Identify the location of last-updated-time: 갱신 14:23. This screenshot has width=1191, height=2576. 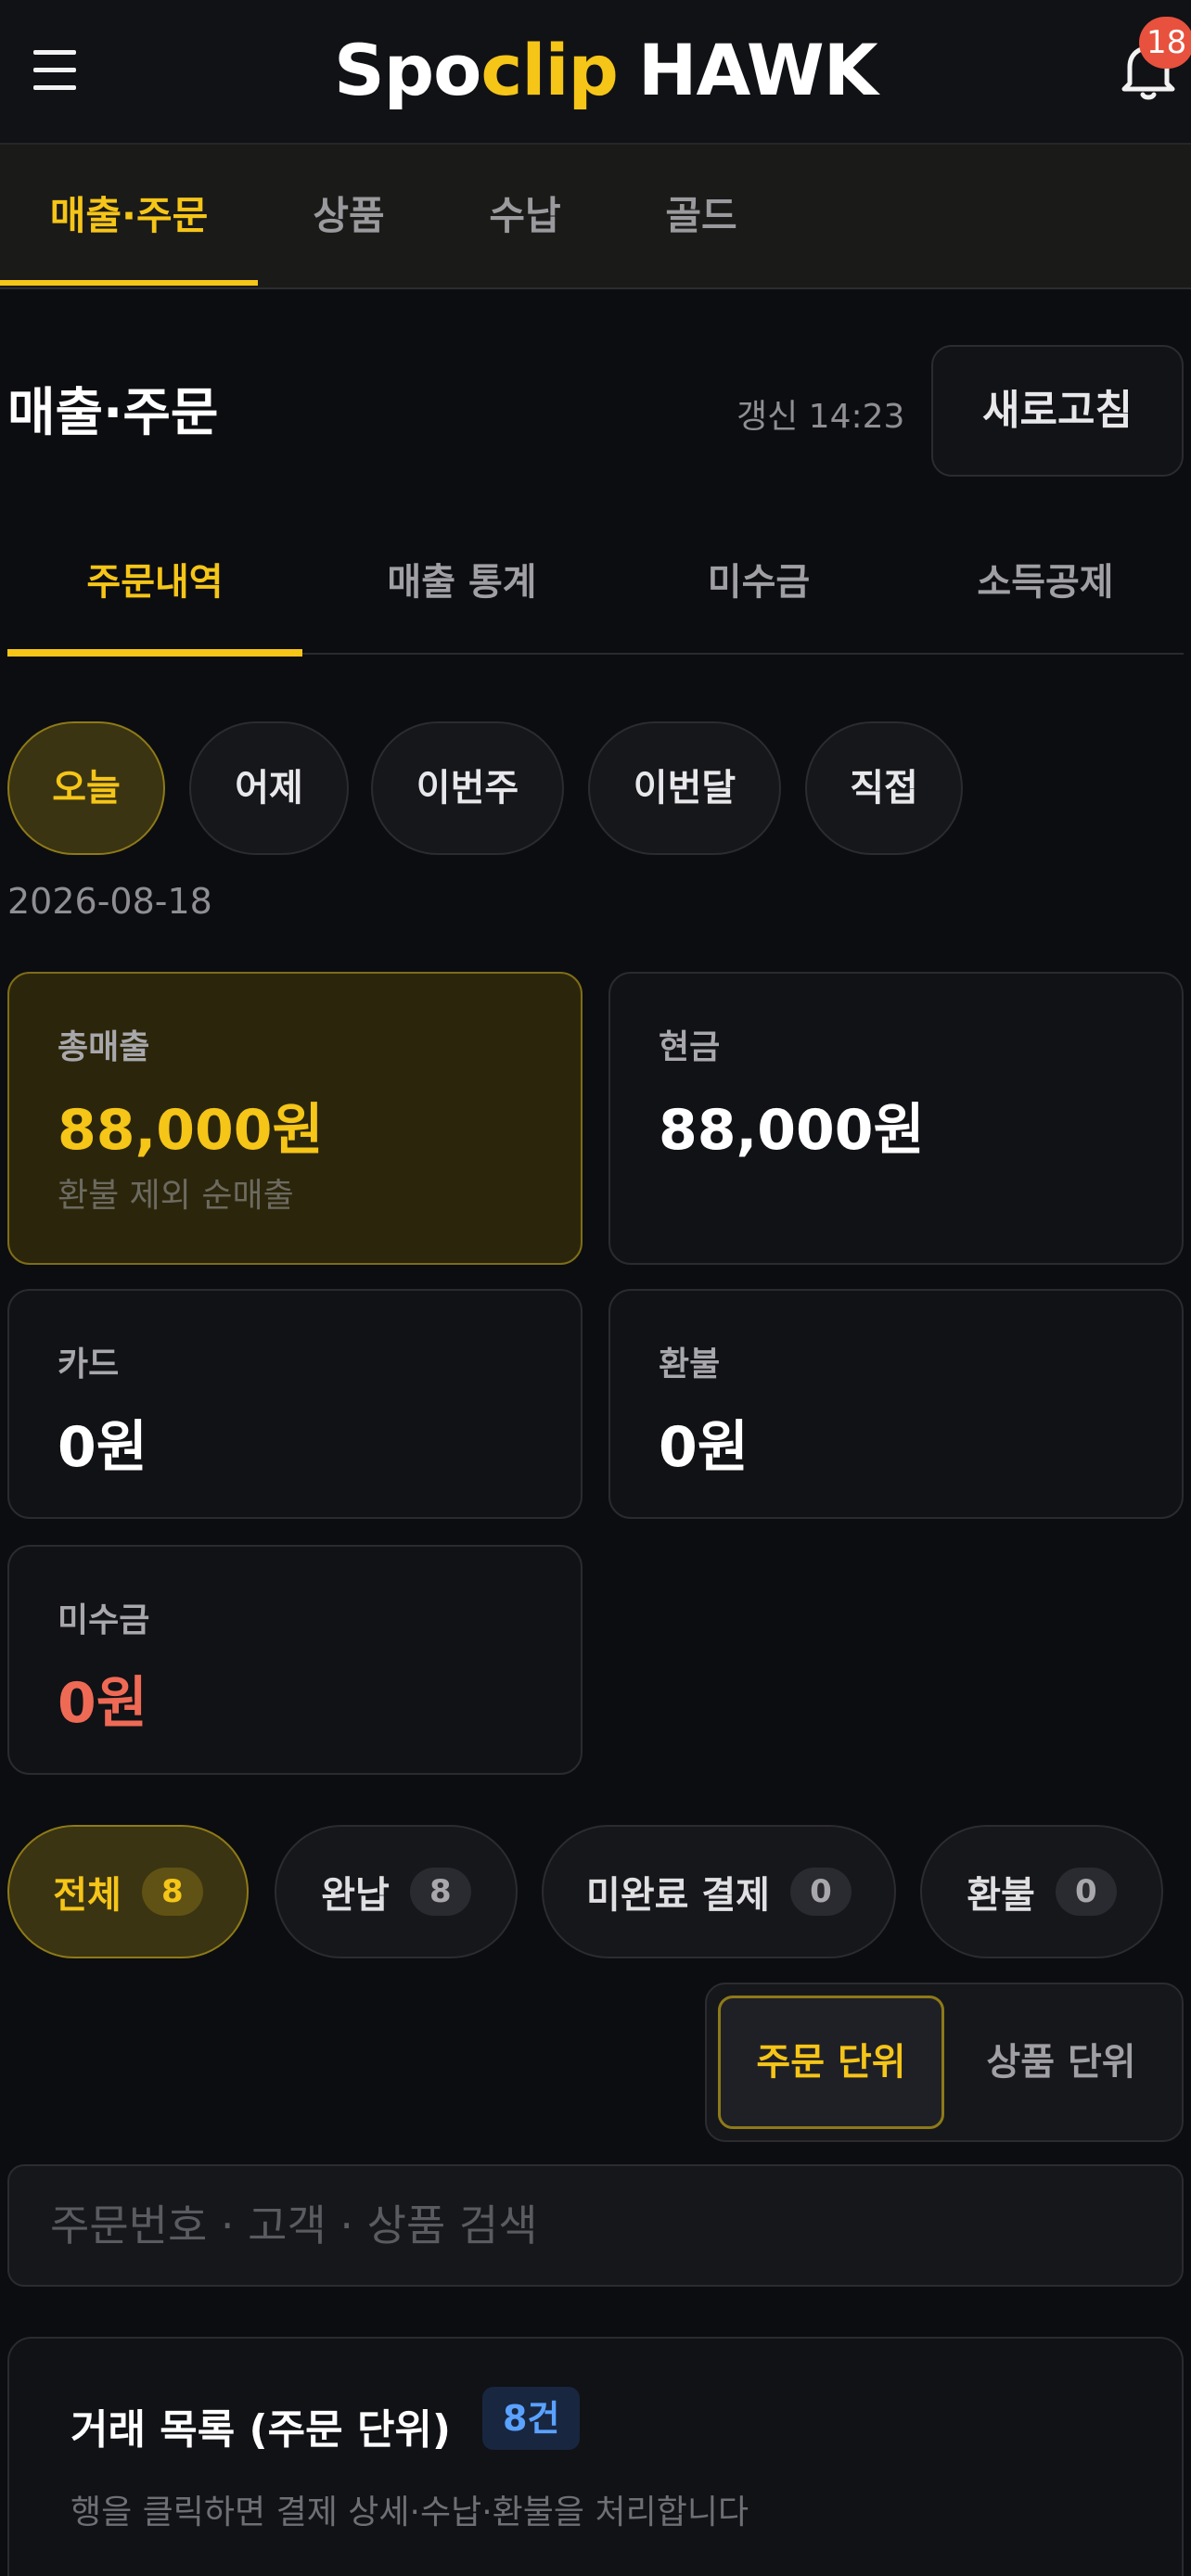
(820, 417).